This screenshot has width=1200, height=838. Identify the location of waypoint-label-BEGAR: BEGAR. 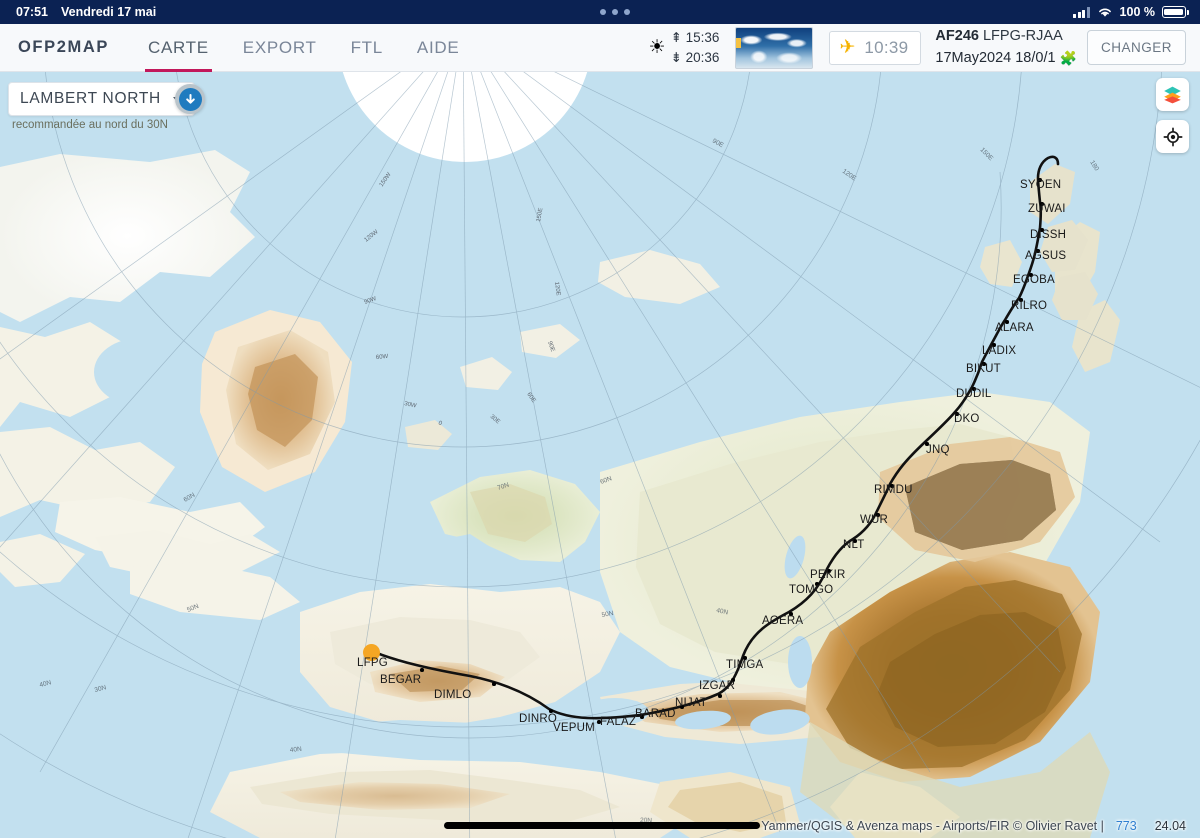
(401, 680).